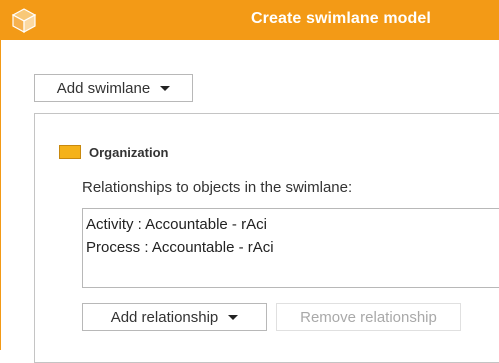 The image size is (499, 363). Describe the element at coordinates (103, 88) in the screenshot. I see `add-swimlane-label: Add swimlane` at that location.